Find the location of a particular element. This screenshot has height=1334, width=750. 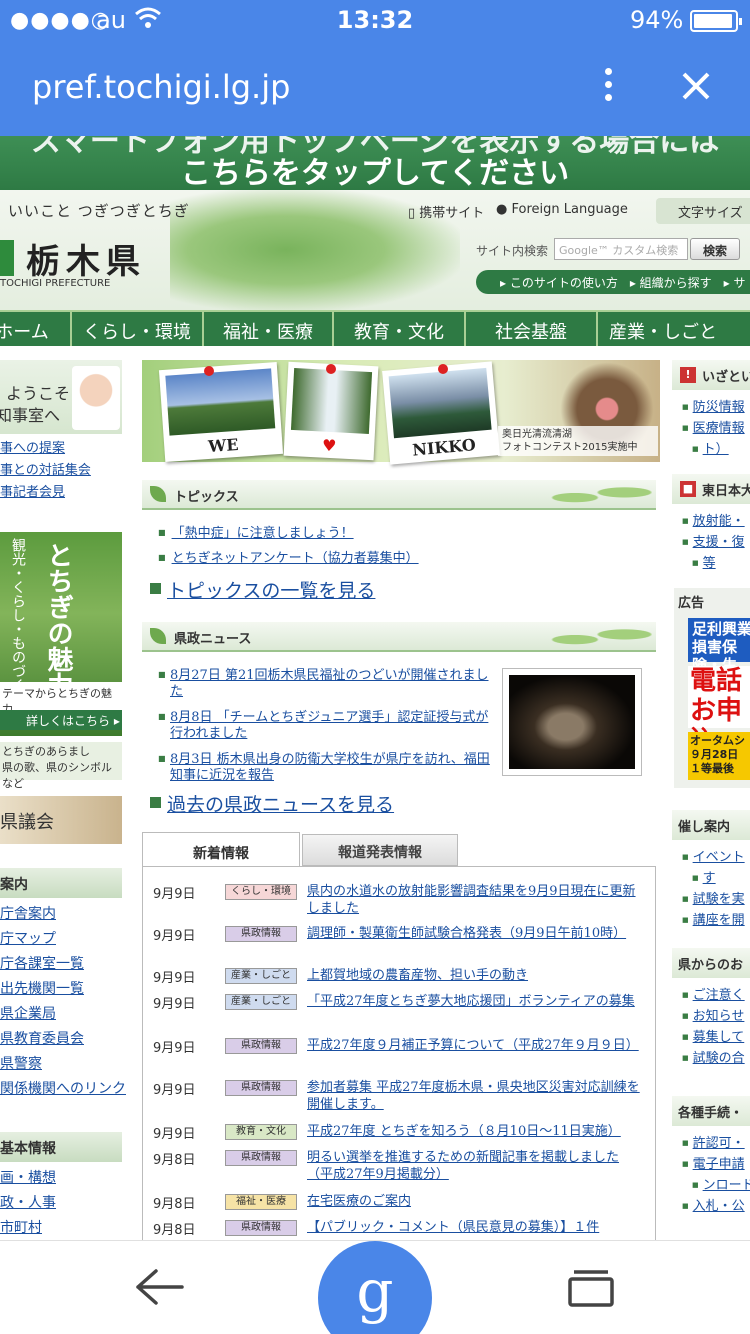

news-title: 県政ニュース is located at coordinates (213, 639).